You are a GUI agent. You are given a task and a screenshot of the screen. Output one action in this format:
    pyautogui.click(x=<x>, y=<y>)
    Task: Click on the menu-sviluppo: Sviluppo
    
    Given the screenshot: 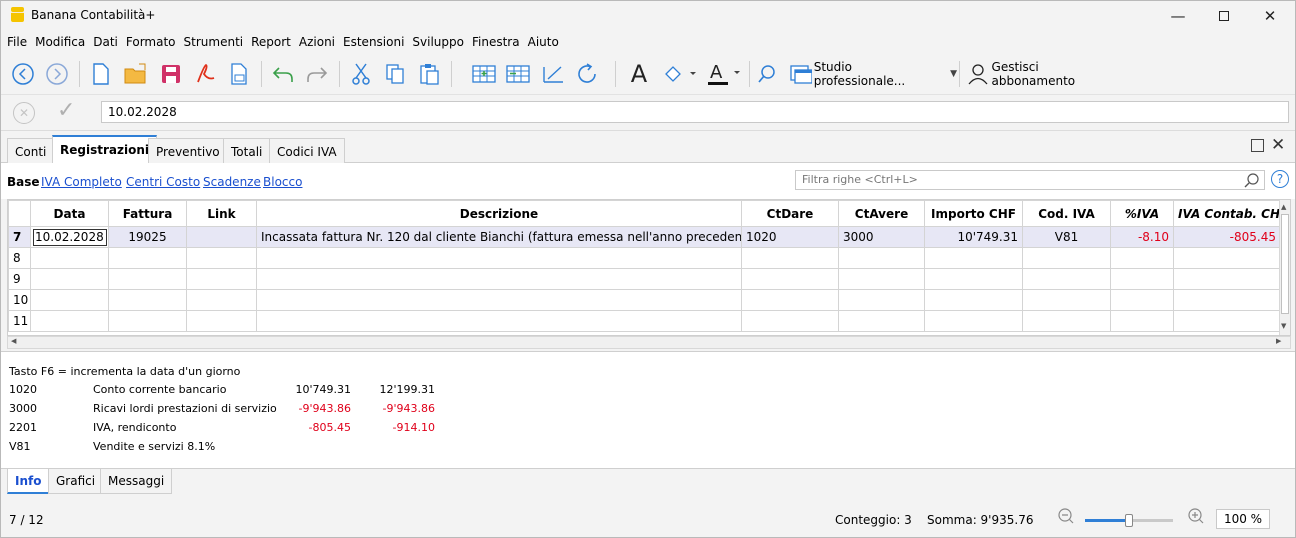 What is the action you would take?
    pyautogui.click(x=438, y=42)
    